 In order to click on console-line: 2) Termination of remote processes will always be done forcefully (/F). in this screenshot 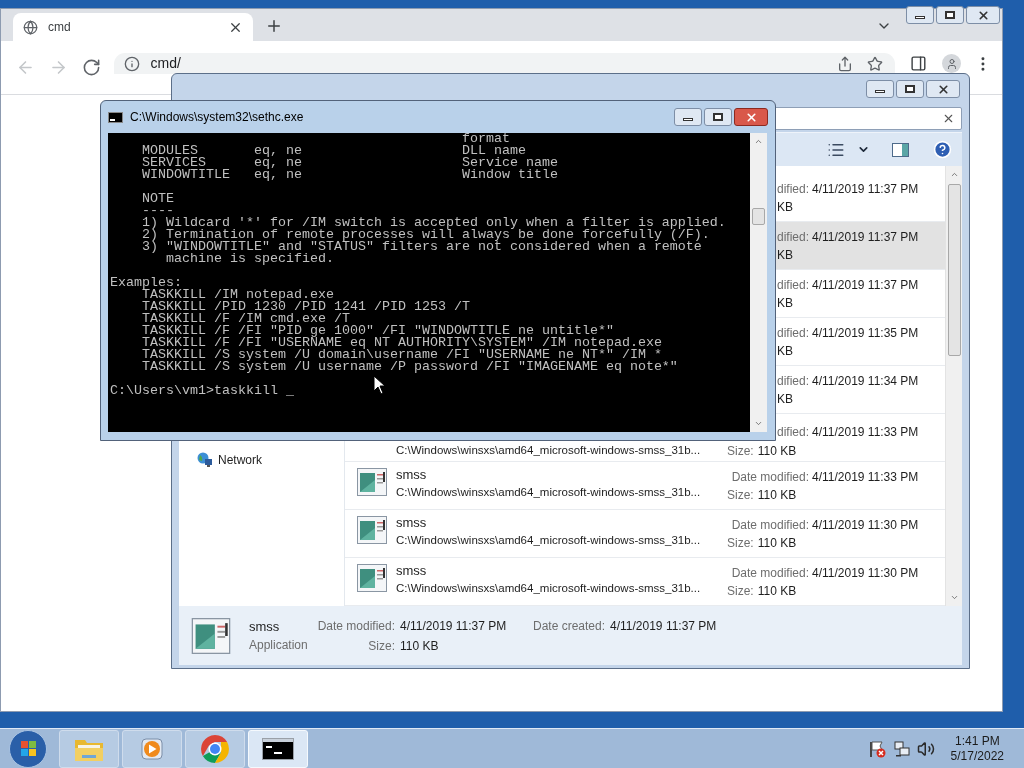, I will do `click(425, 235)`.